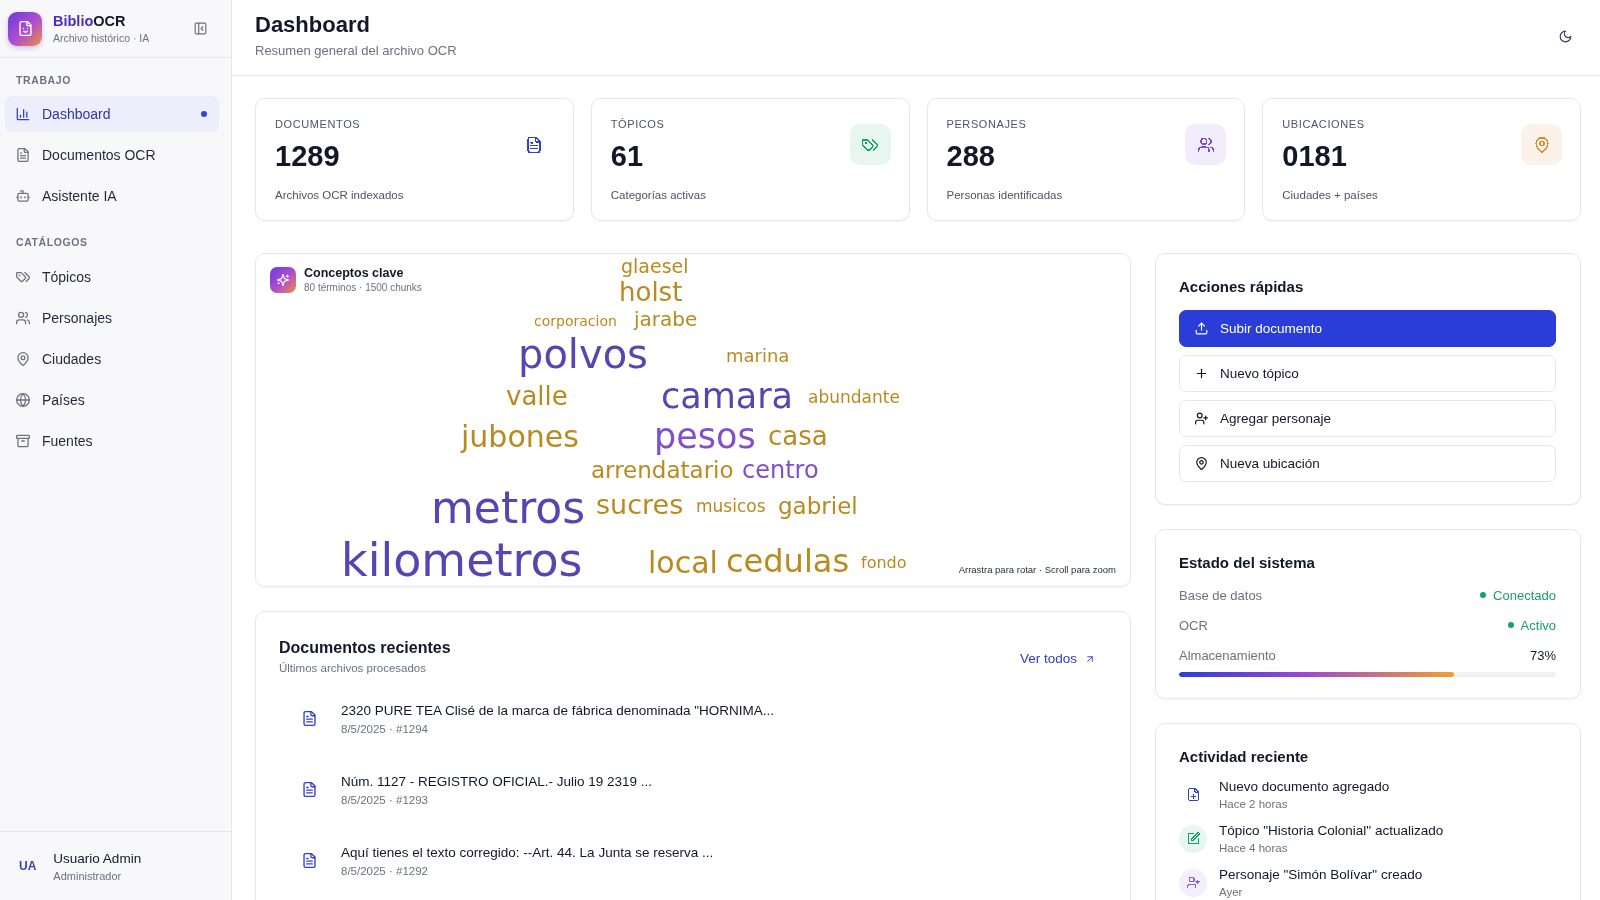  Describe the element at coordinates (1367, 418) in the screenshot. I see `action-button: Agregar personaje` at that location.